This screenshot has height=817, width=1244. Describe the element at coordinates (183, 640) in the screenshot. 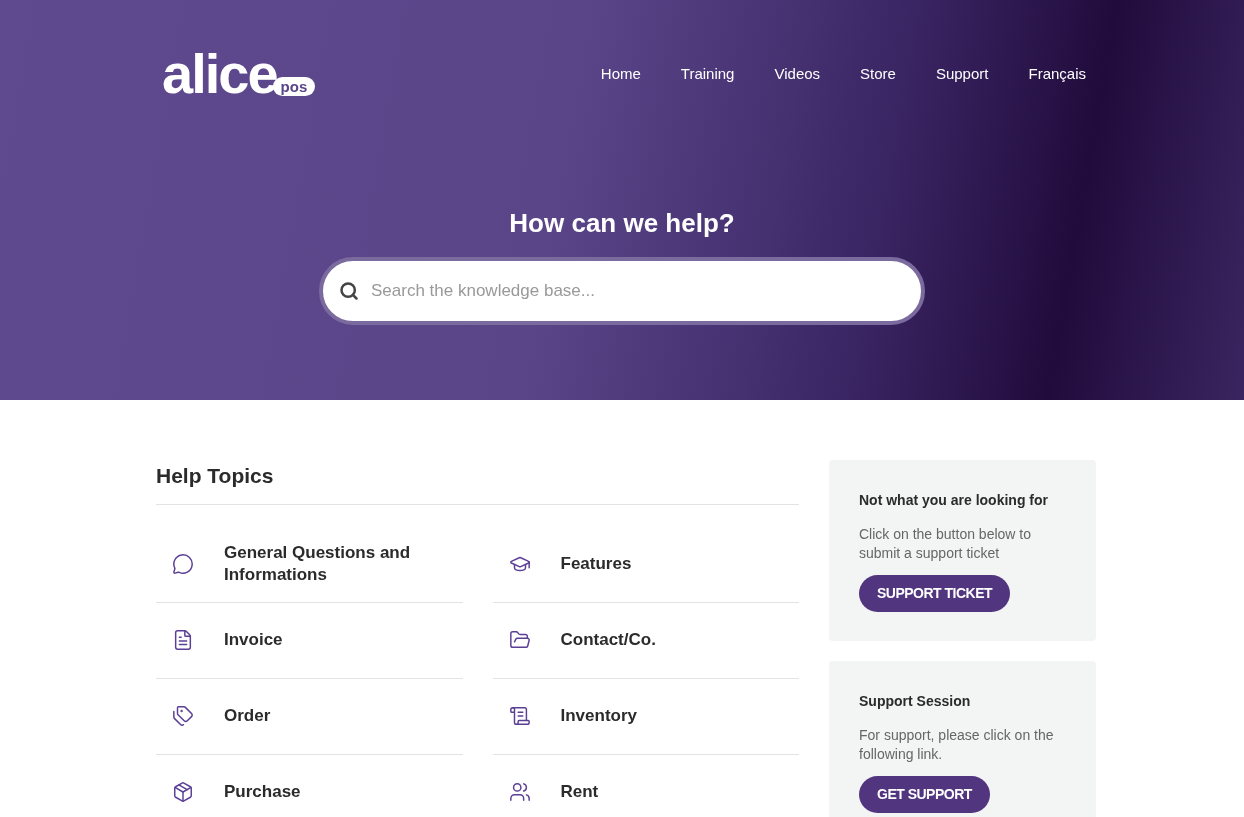

I see `document-icon` at that location.